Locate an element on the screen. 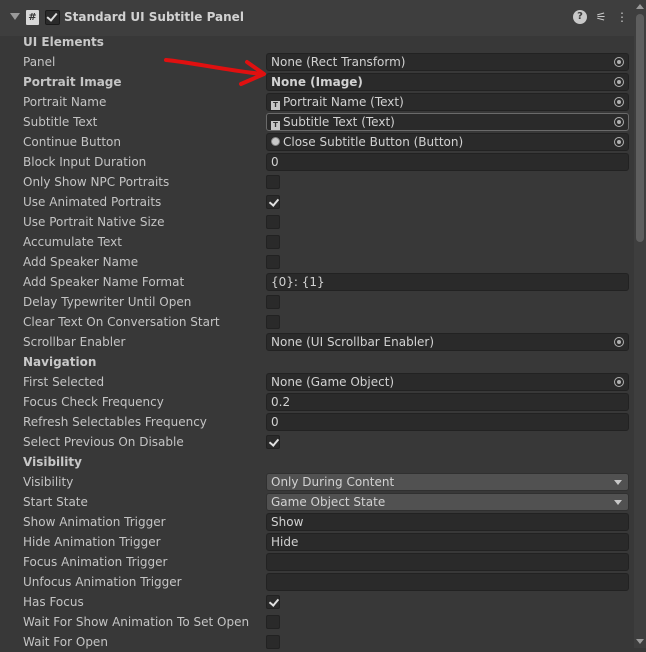 This screenshot has width=646, height=652. section-visibility: Visibility is located at coordinates (317, 462).